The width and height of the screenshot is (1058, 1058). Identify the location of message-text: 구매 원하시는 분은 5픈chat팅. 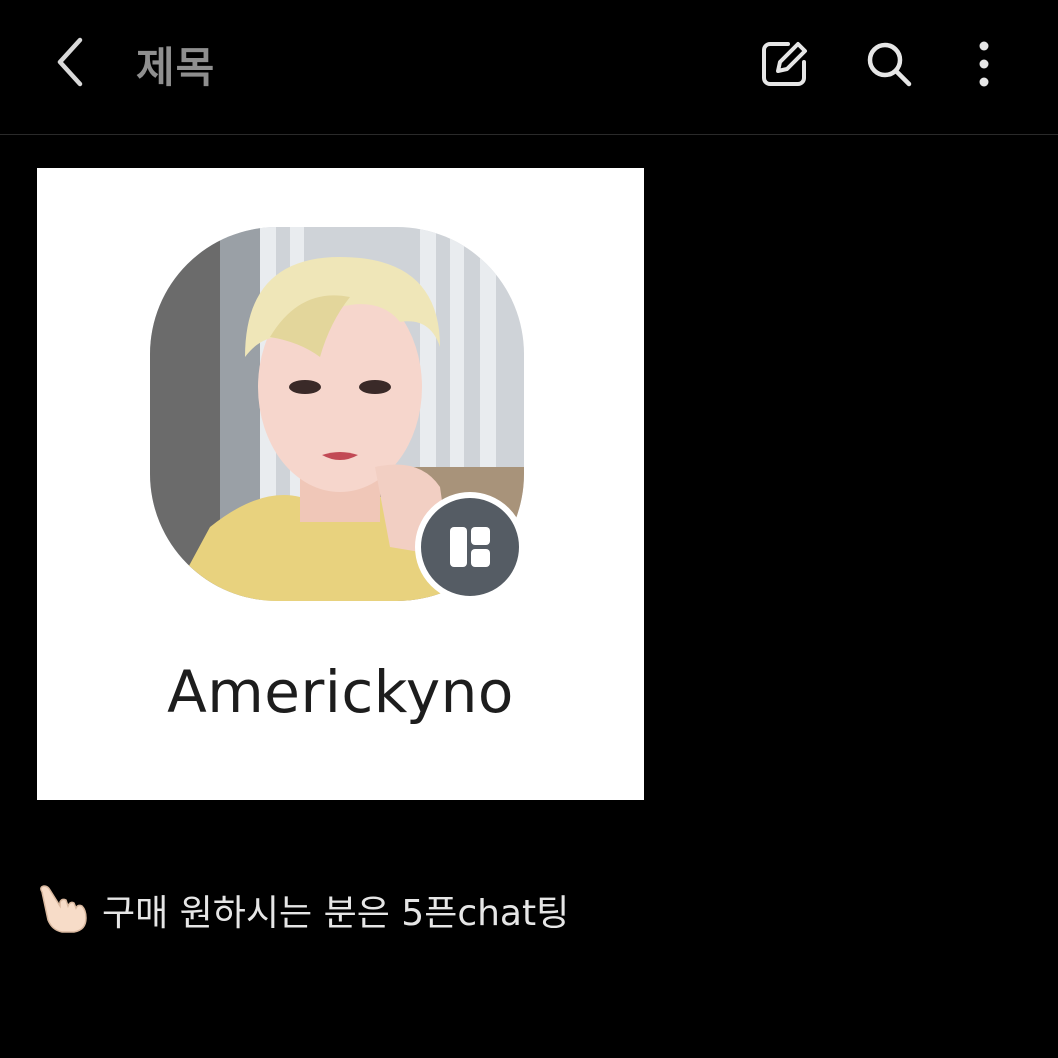
(336, 913).